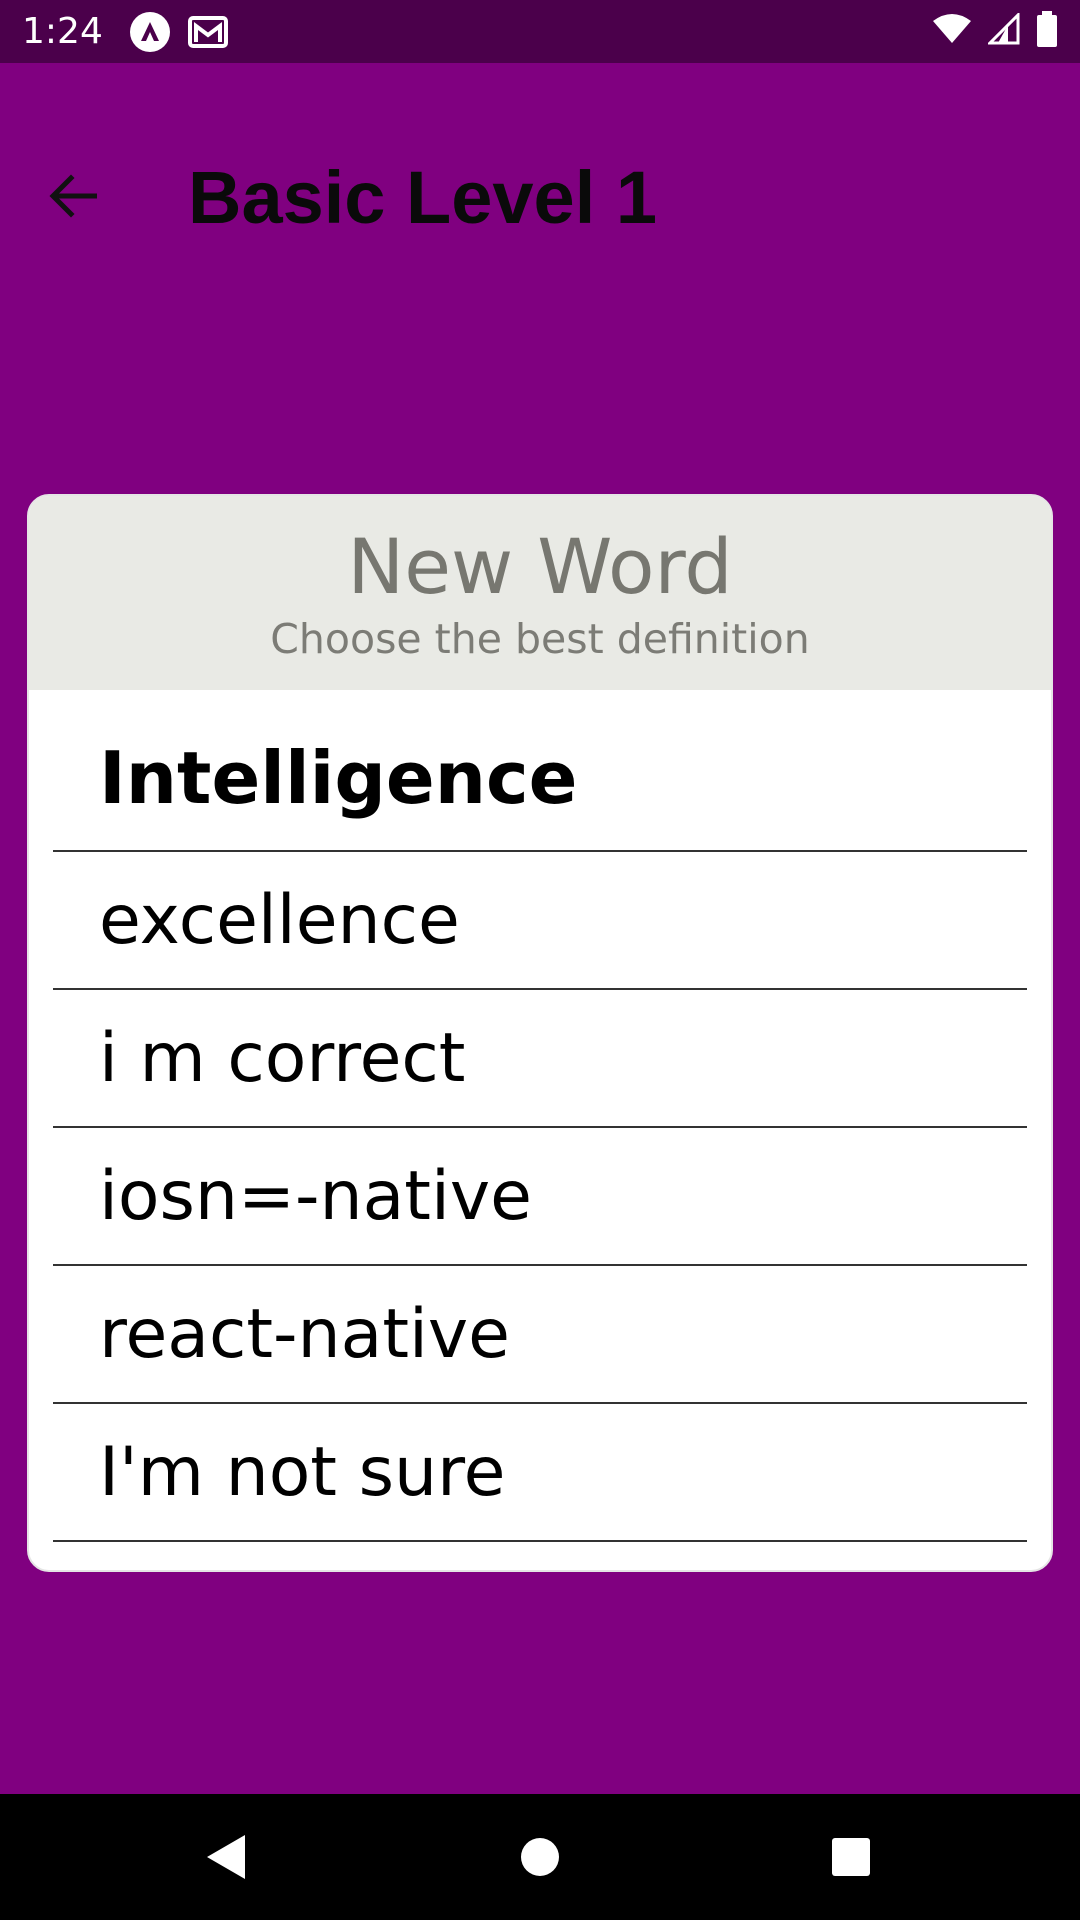 The height and width of the screenshot is (1920, 1080). What do you see at coordinates (540, 31) in the screenshot?
I see `status-bar: 1:24` at bounding box center [540, 31].